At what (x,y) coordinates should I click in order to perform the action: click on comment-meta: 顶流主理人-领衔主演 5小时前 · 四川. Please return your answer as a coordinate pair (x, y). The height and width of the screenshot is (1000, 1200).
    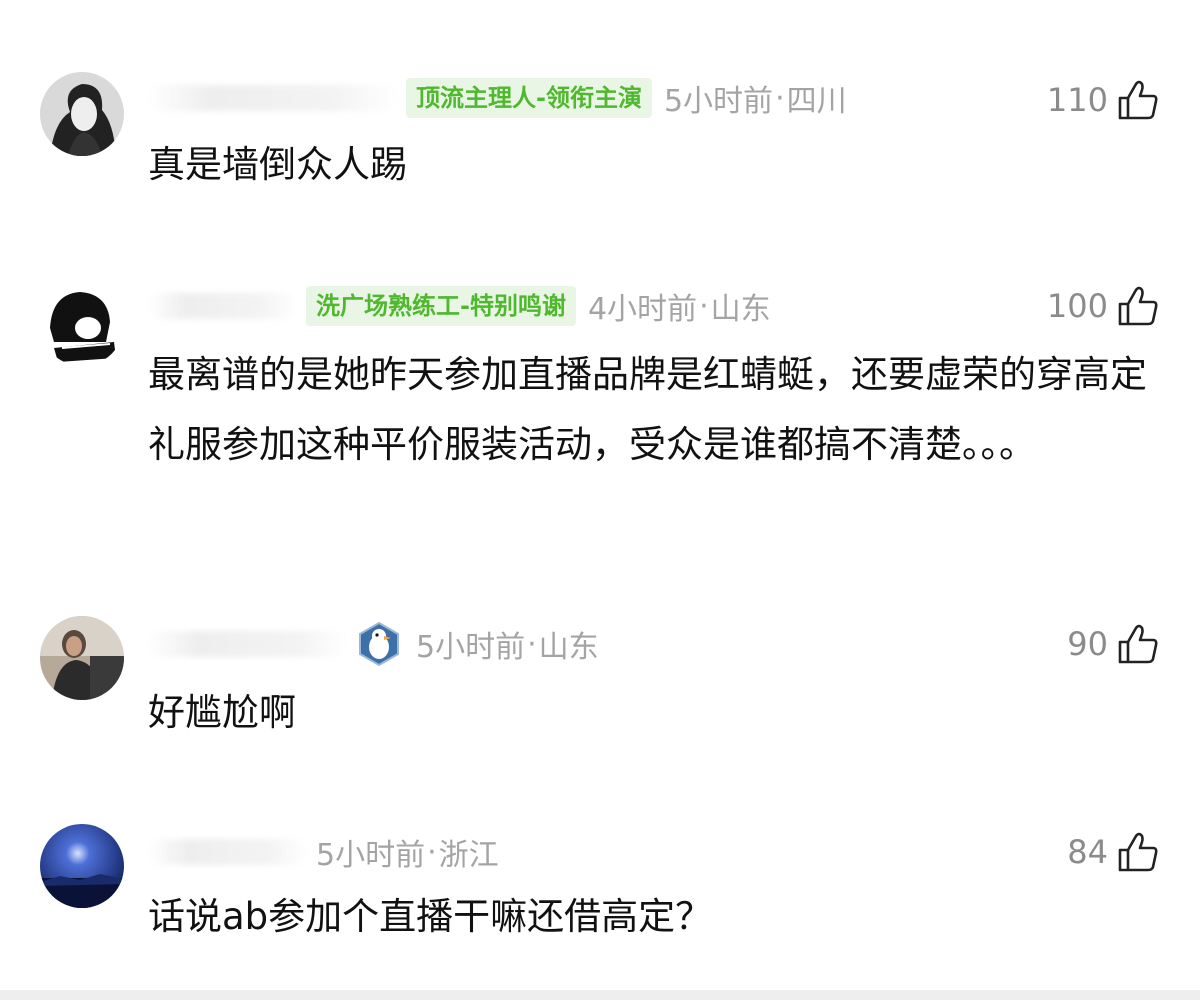
    Looking at the image, I should click on (497, 98).